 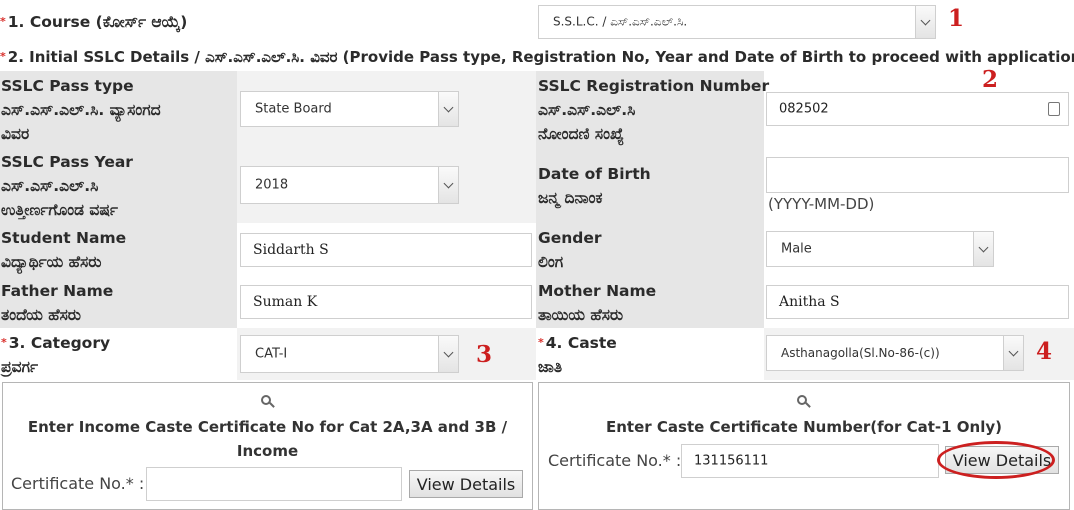 I want to click on caste-value: Asthanagolla(Sl.No-86-(c)), so click(x=860, y=353).